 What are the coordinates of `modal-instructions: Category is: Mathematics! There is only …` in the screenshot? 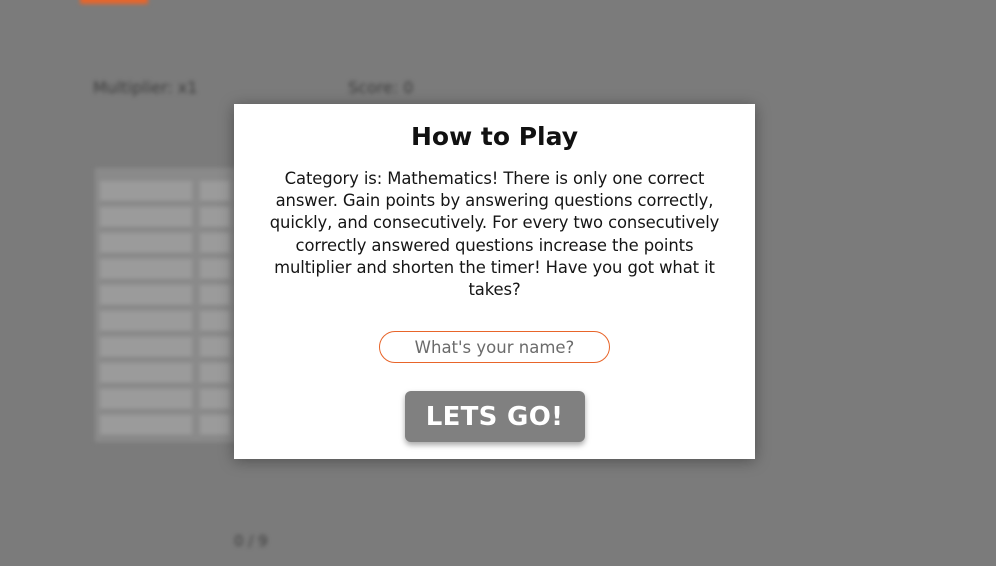 It's located at (494, 234).